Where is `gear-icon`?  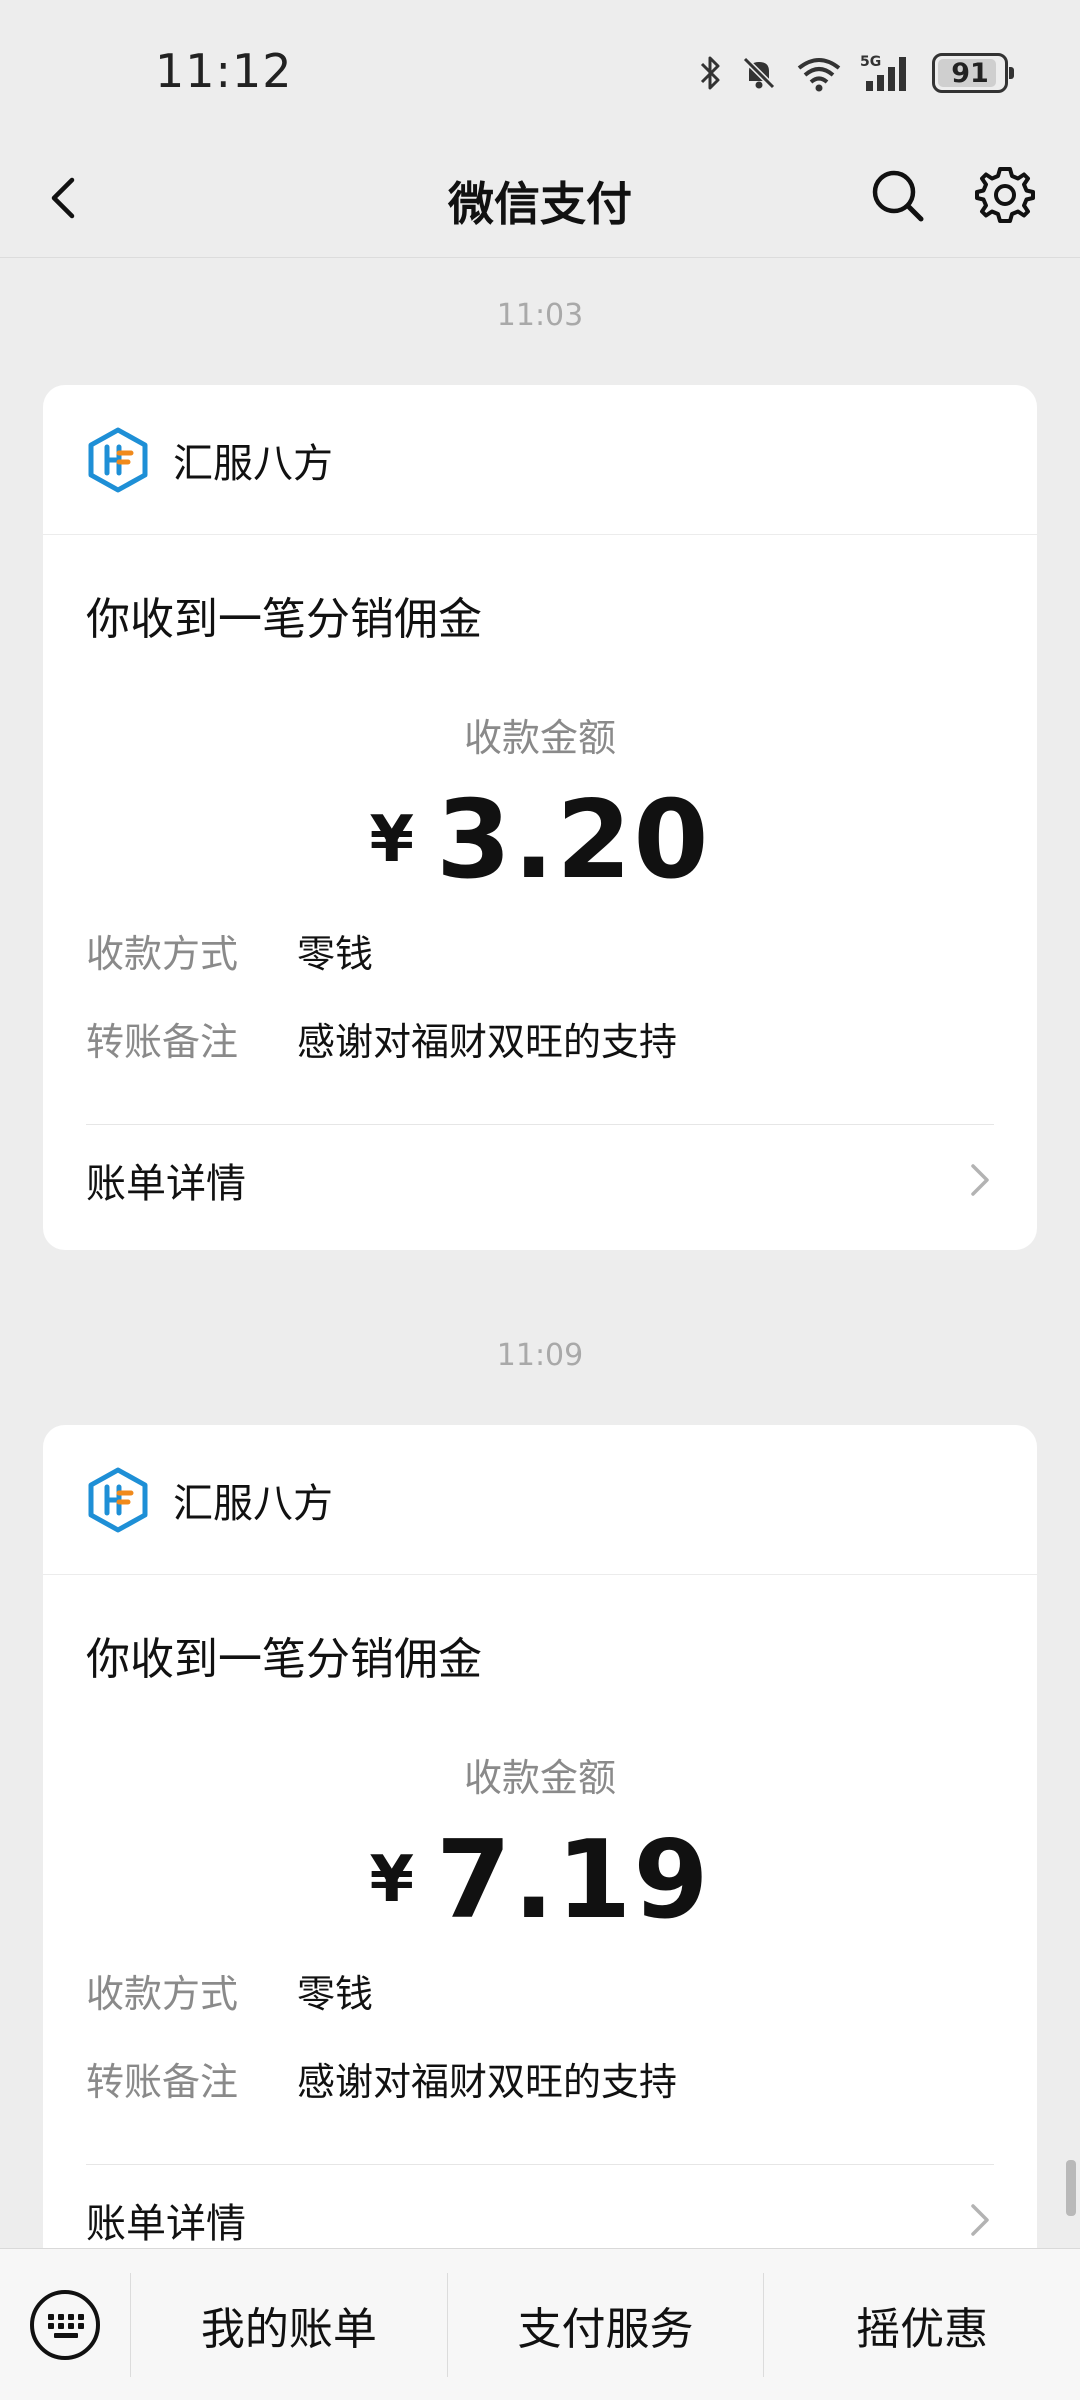
gear-icon is located at coordinates (1005, 195).